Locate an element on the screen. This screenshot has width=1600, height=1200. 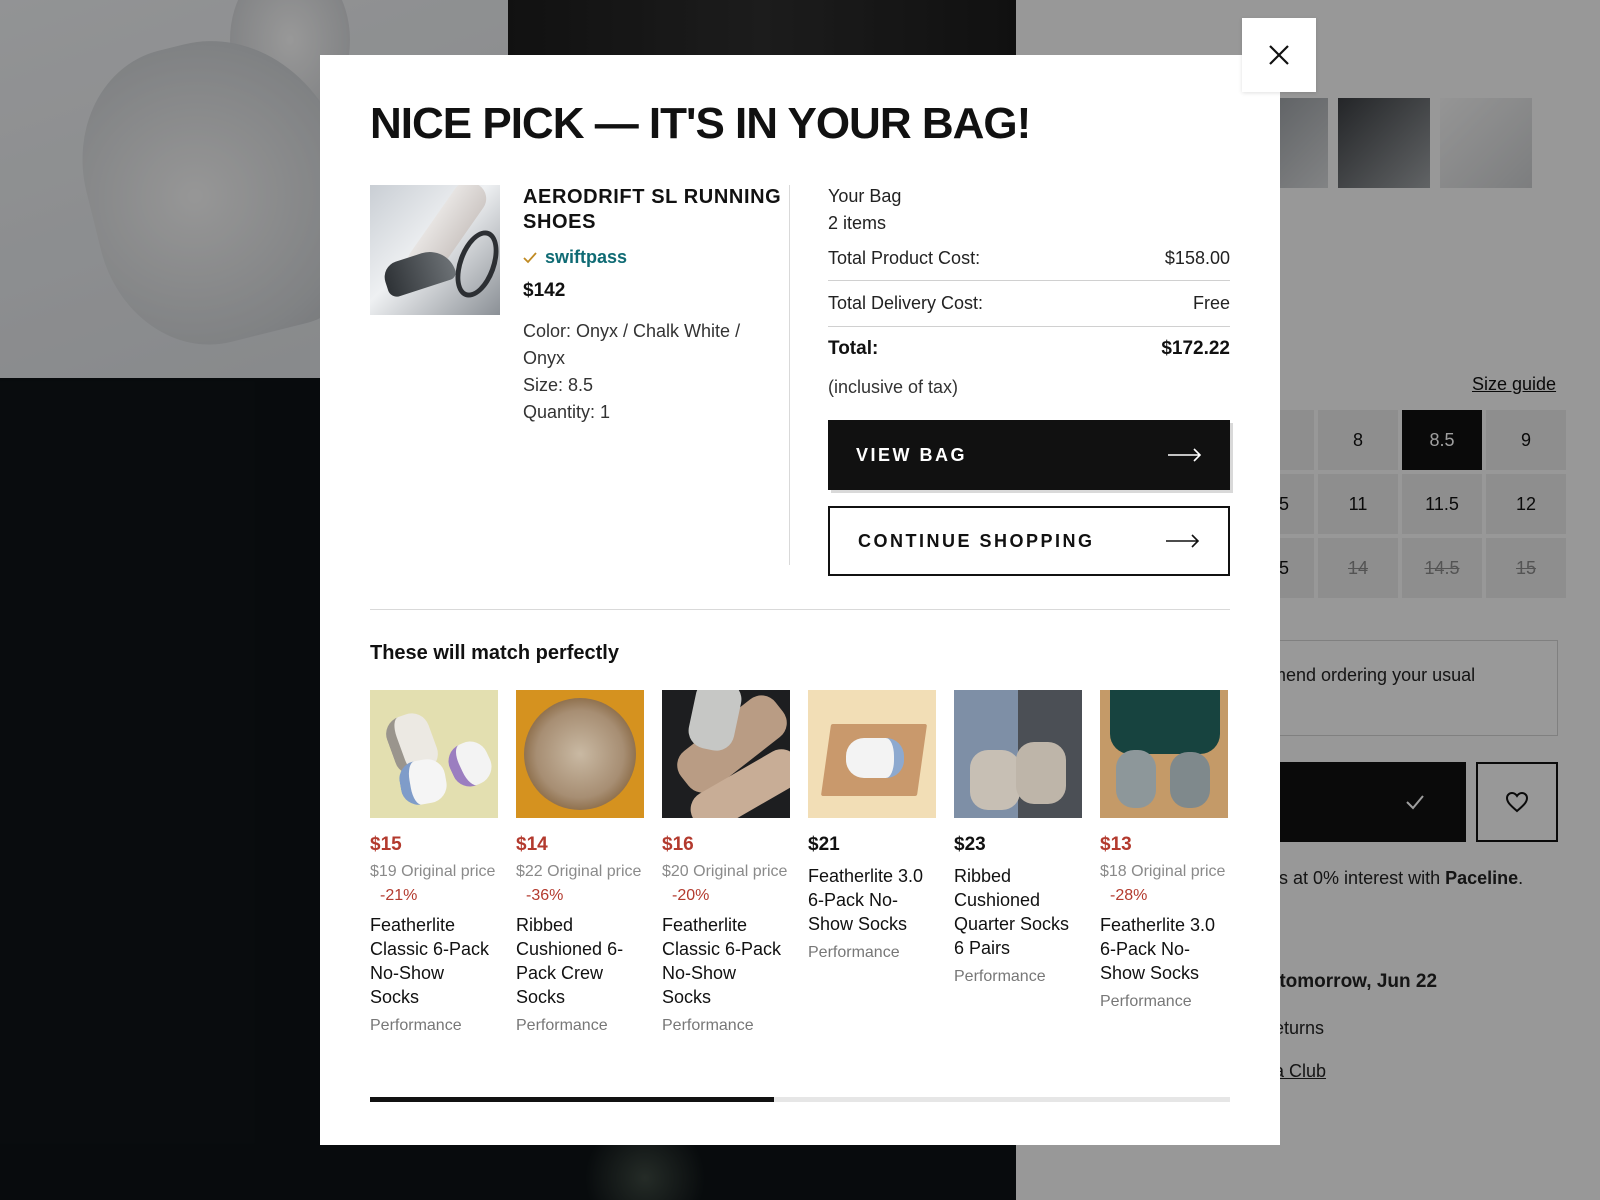
product-price: $142 is located at coordinates (544, 290).